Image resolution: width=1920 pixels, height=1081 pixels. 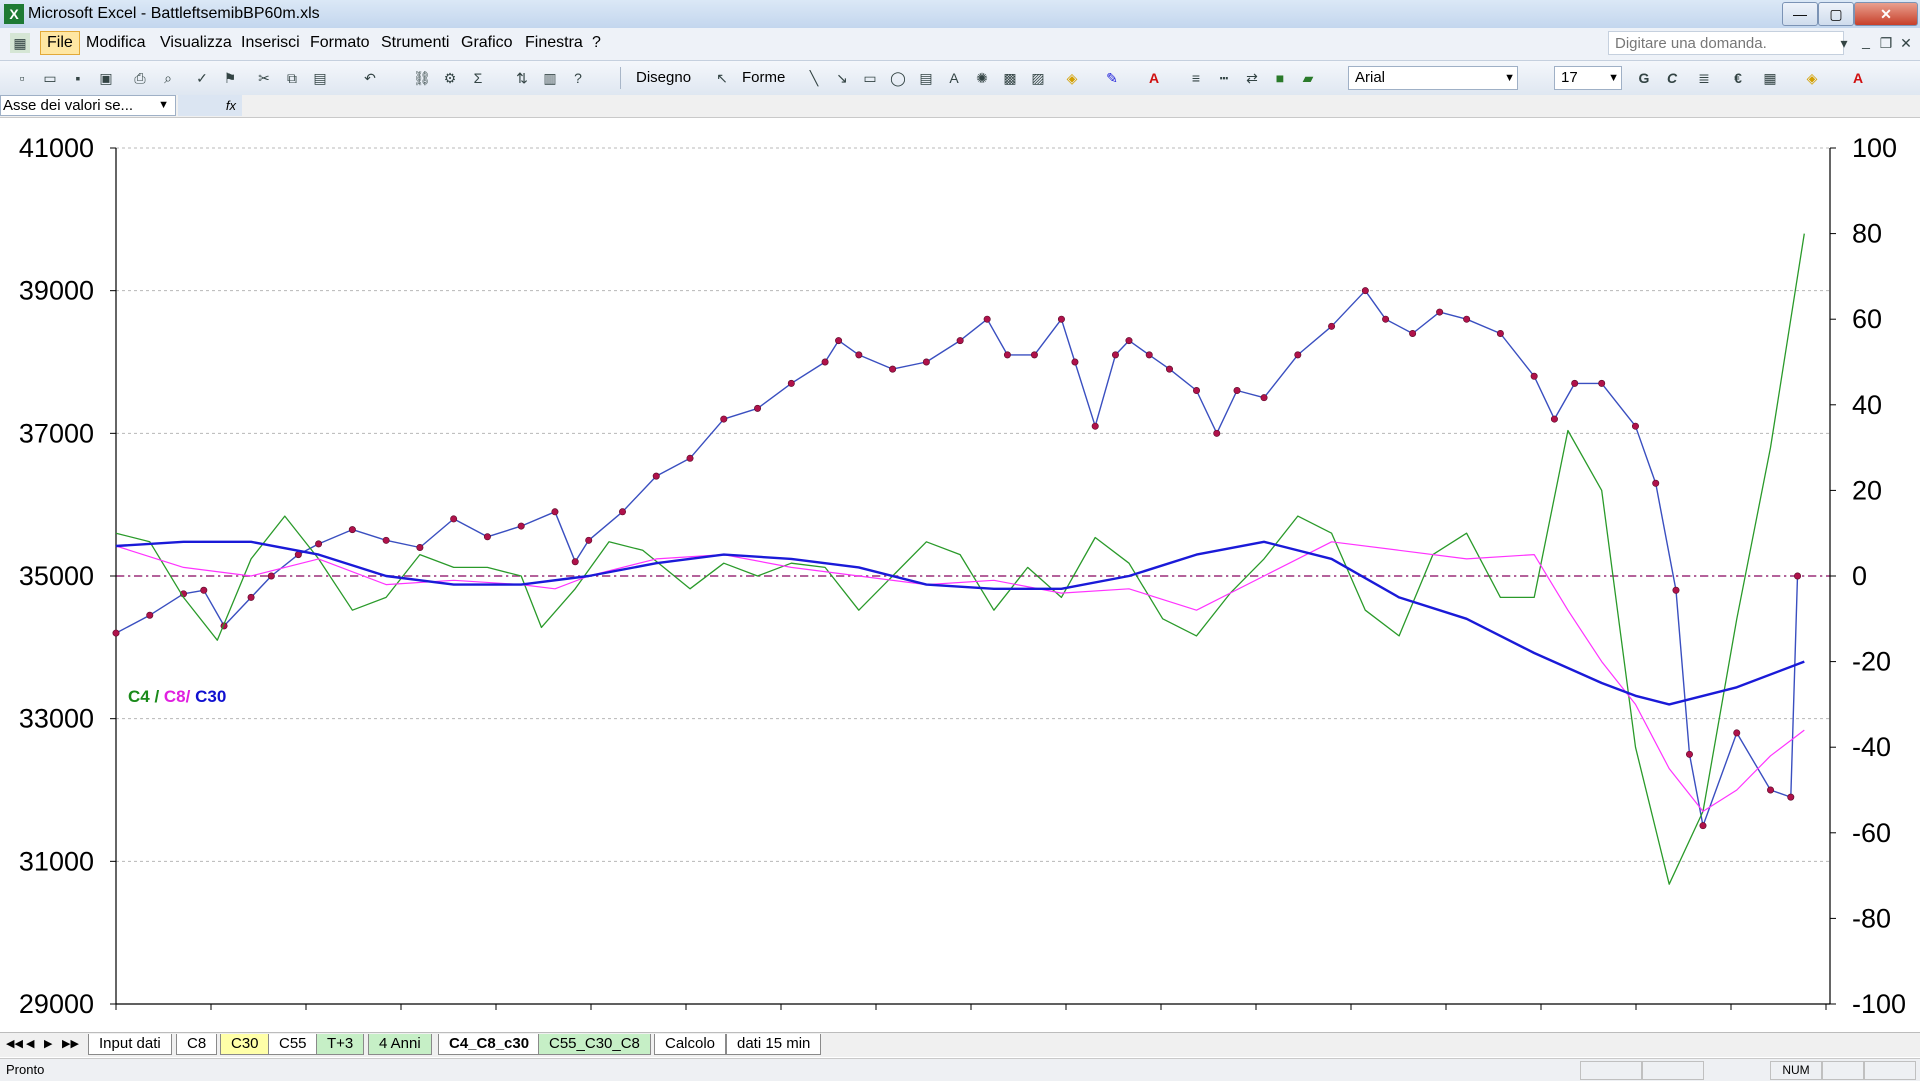 I want to click on forme-menu: Forme, so click(x=763, y=77).